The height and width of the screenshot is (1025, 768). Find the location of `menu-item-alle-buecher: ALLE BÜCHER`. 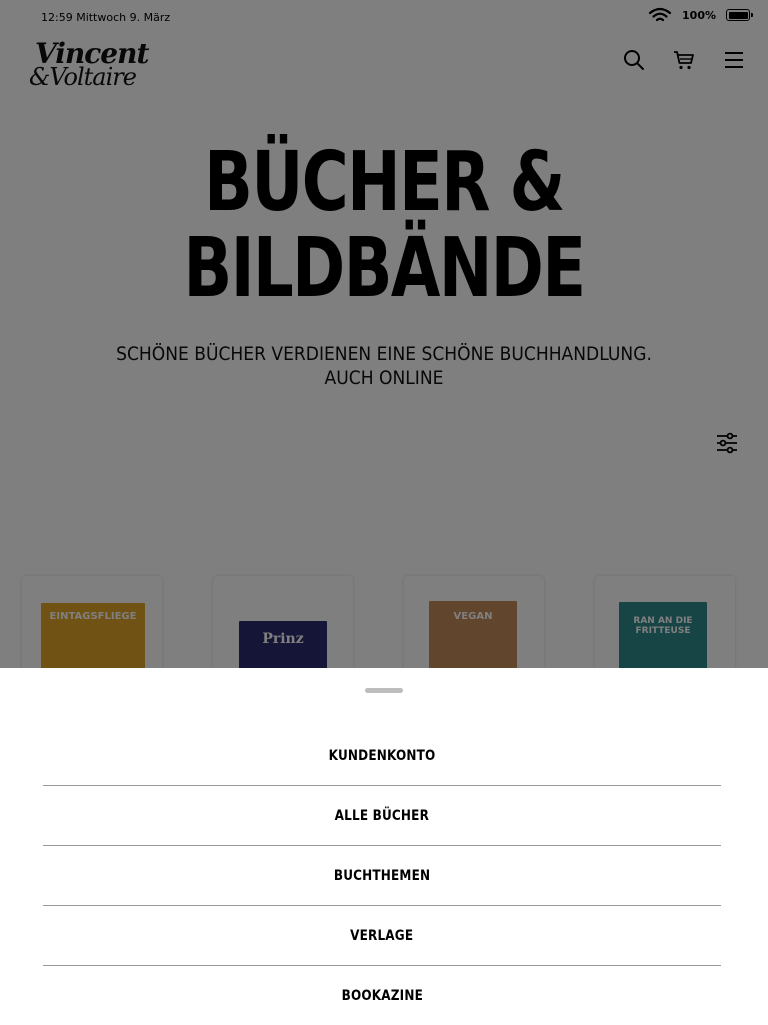

menu-item-alle-buecher: ALLE BÜCHER is located at coordinates (382, 816).